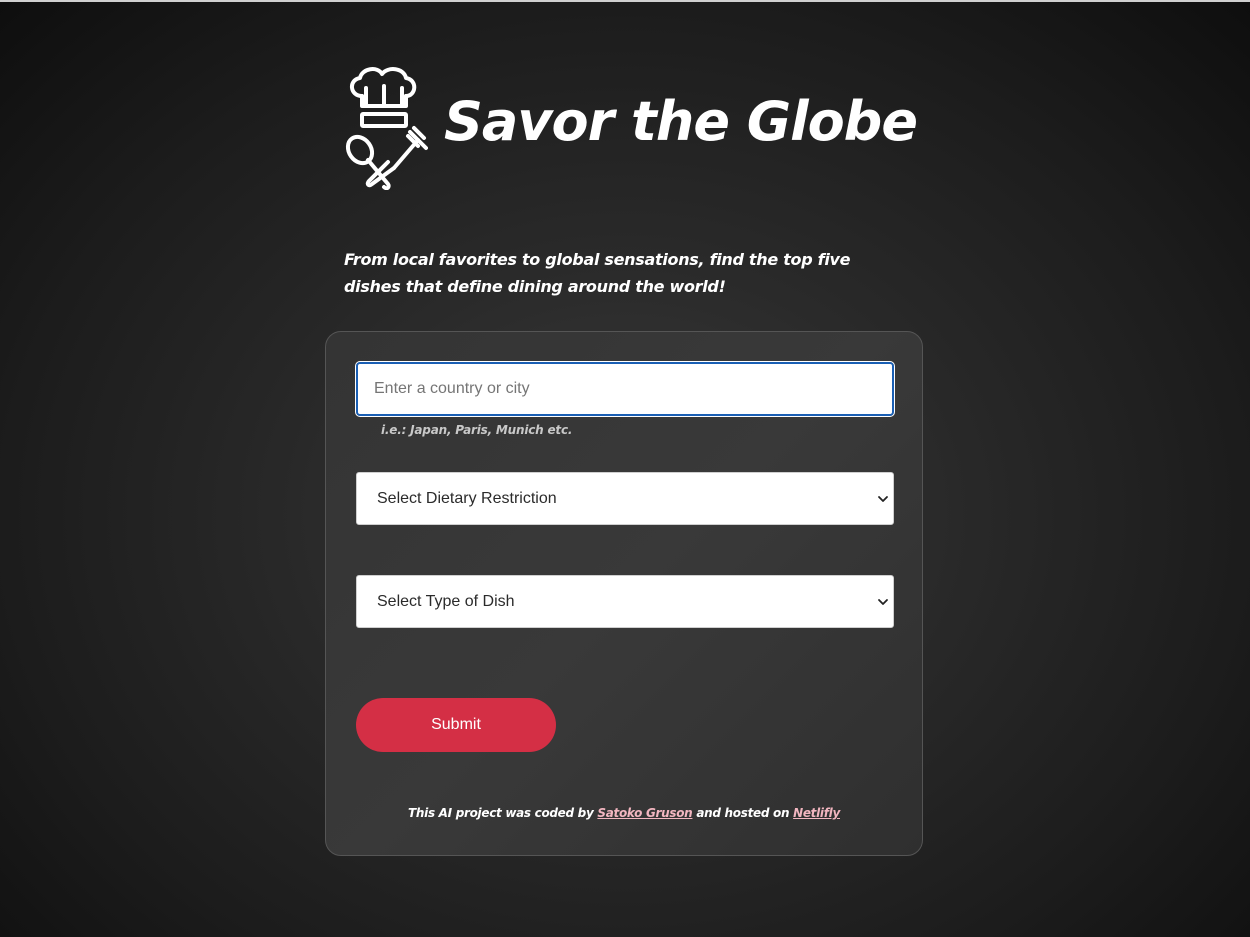 This screenshot has height=937, width=1250. I want to click on author-link: Satoko Gruson, so click(644, 813).